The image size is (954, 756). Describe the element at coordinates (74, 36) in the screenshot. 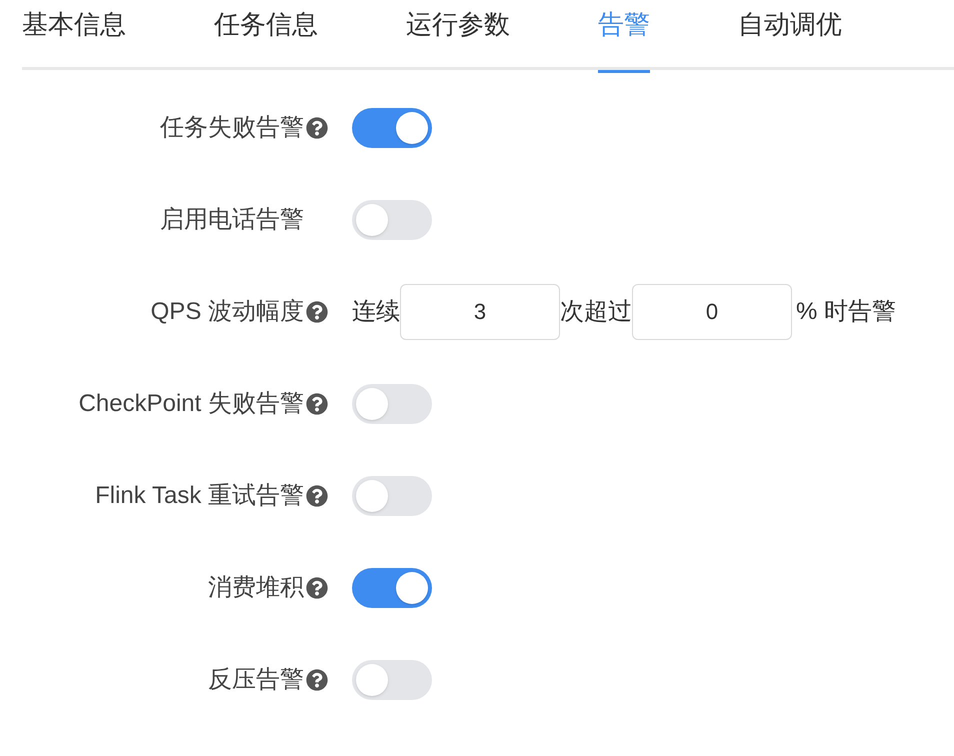

I see `tab: 基本信息` at that location.